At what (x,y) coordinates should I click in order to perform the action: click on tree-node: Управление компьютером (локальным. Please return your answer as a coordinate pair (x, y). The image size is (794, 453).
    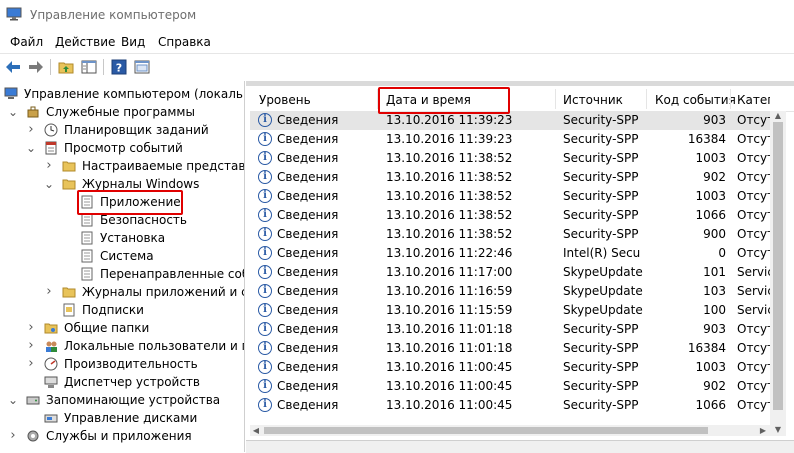
    Looking at the image, I should click on (122, 94).